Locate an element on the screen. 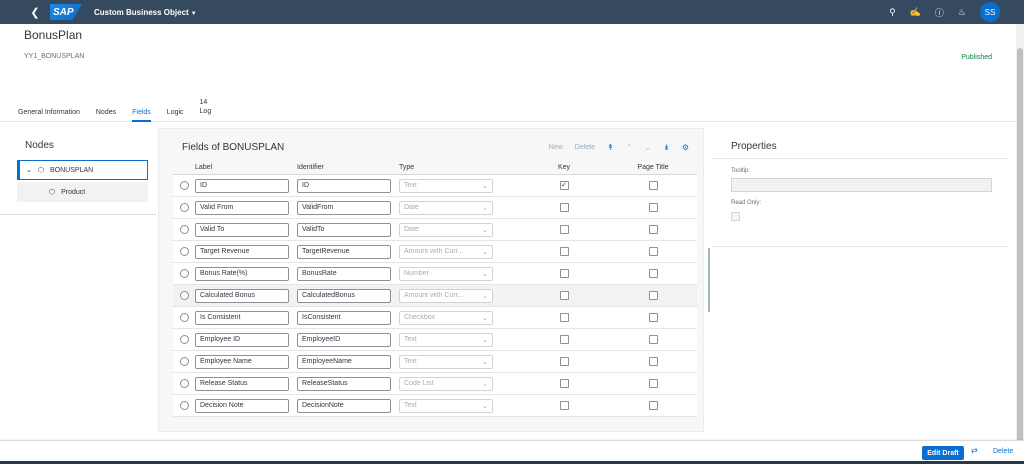  type-select: Checkbox ⌄ is located at coordinates (446, 317).